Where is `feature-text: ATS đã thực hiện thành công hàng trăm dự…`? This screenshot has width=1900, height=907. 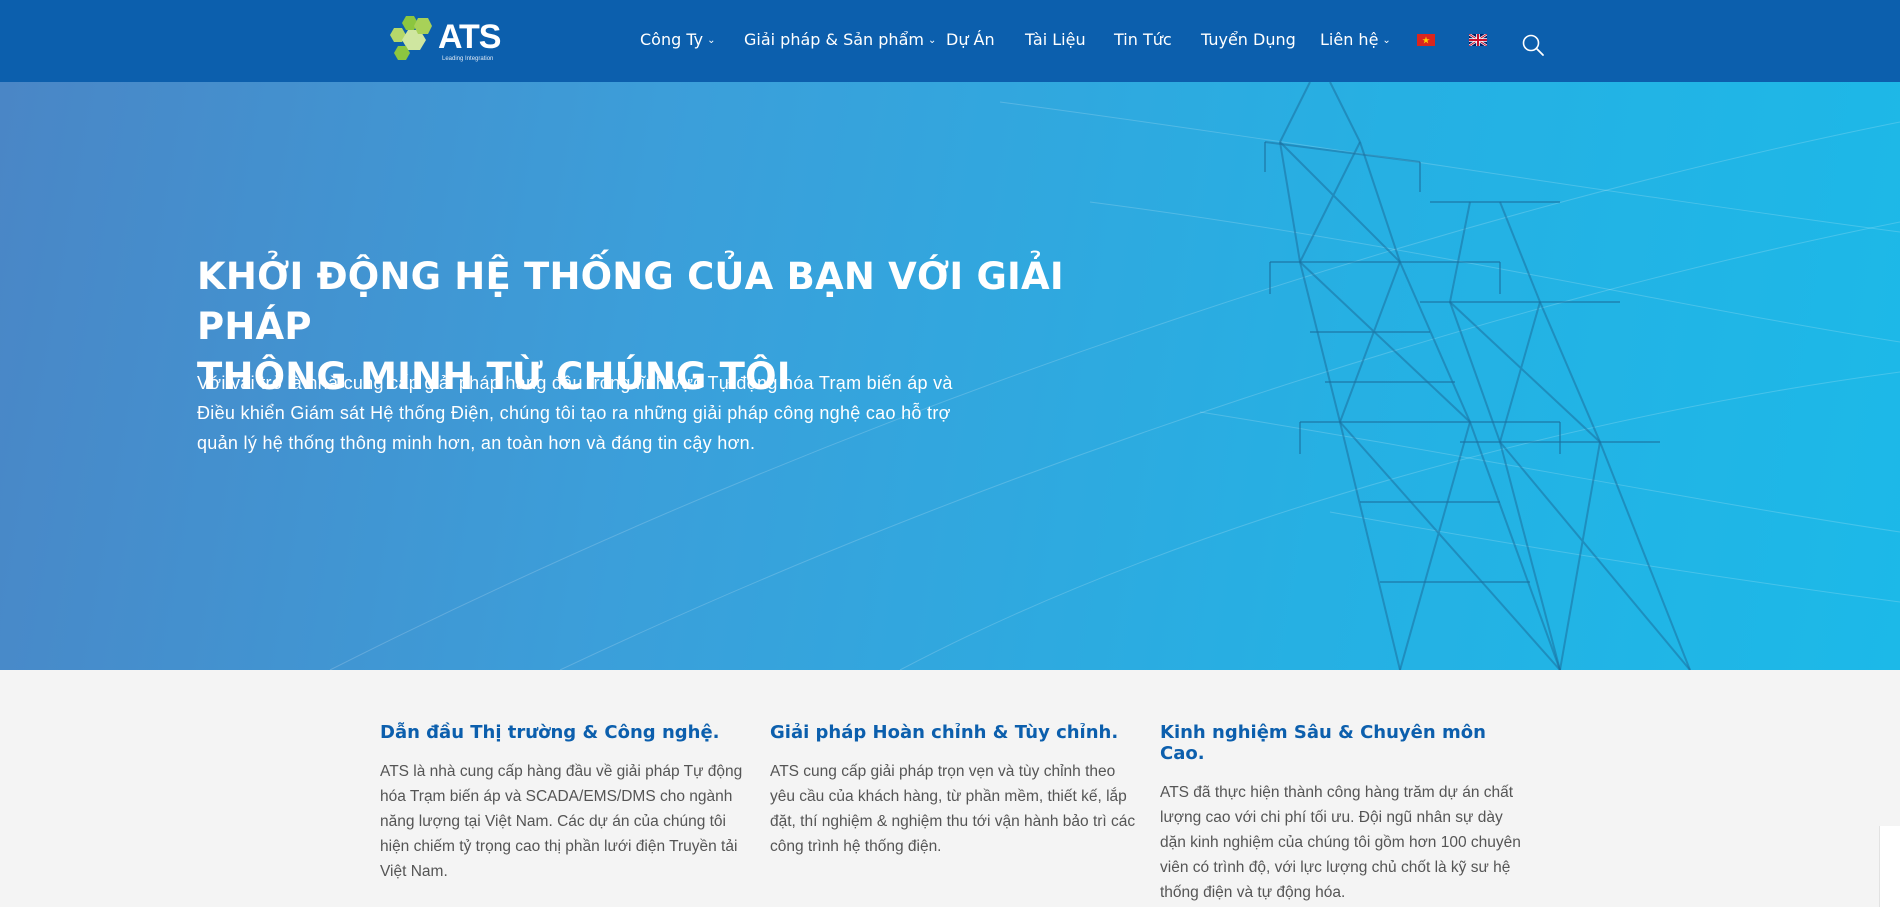
feature-text: ATS đã thực hiện thành công hàng trăm dự… is located at coordinates (1340, 842).